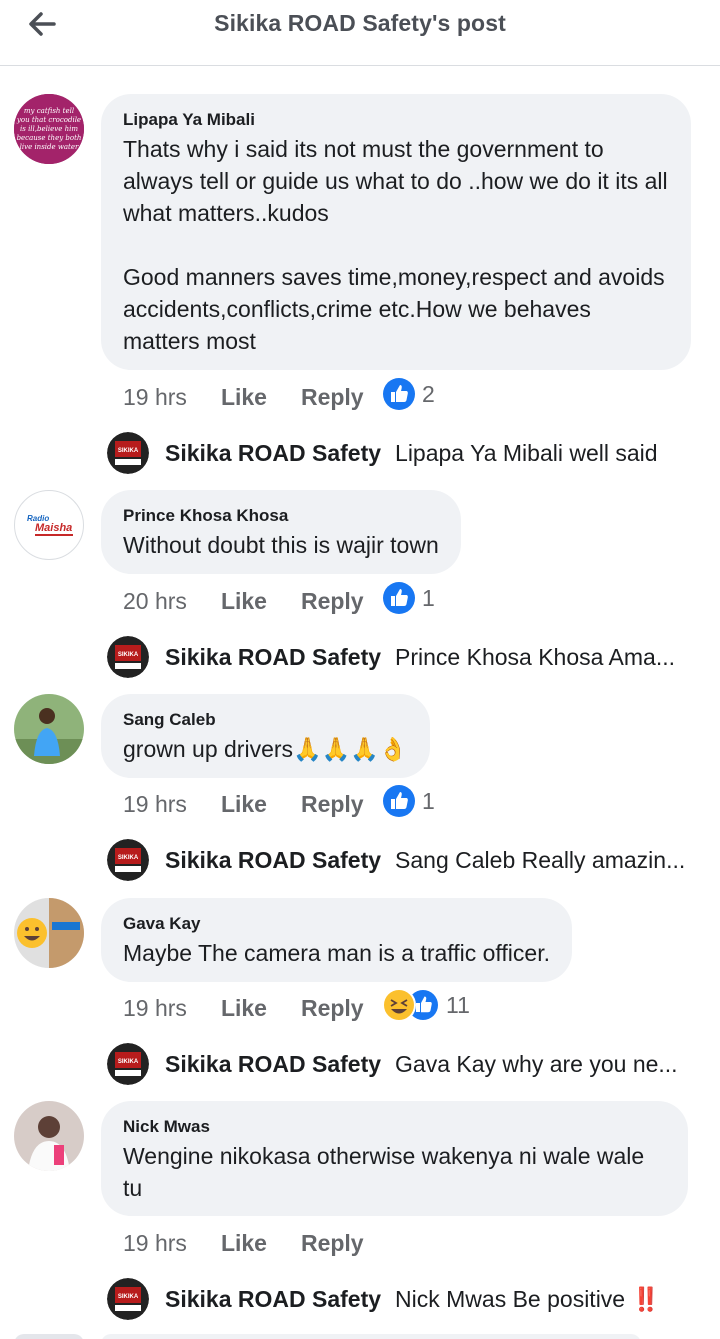  I want to click on reaction-summary: 2, so click(408, 394).